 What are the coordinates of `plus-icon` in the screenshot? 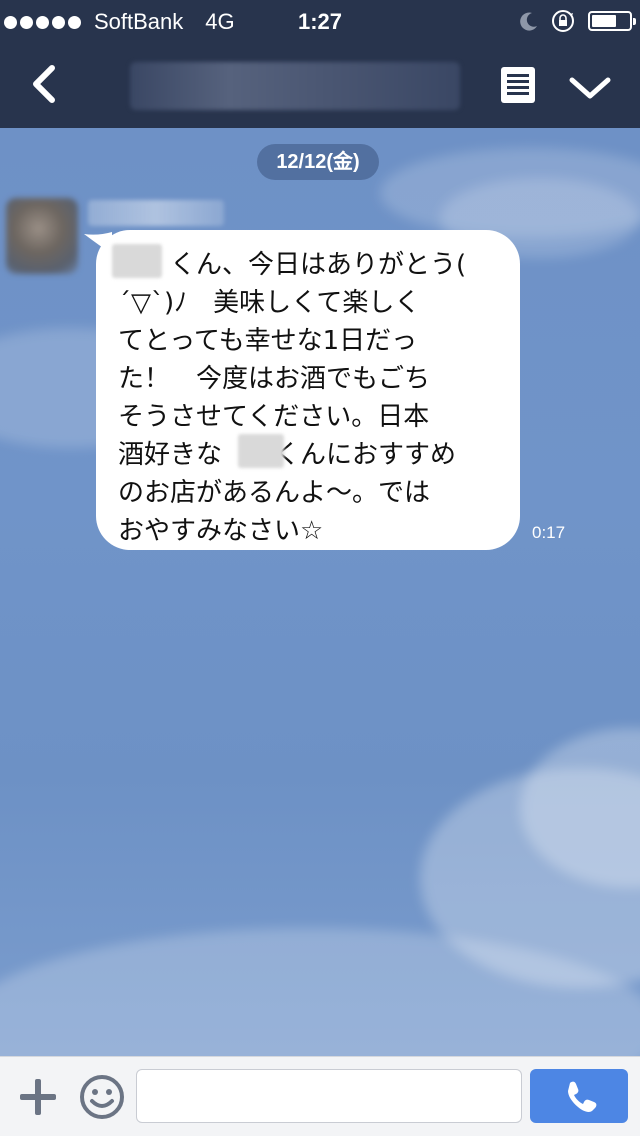 It's located at (38, 1097).